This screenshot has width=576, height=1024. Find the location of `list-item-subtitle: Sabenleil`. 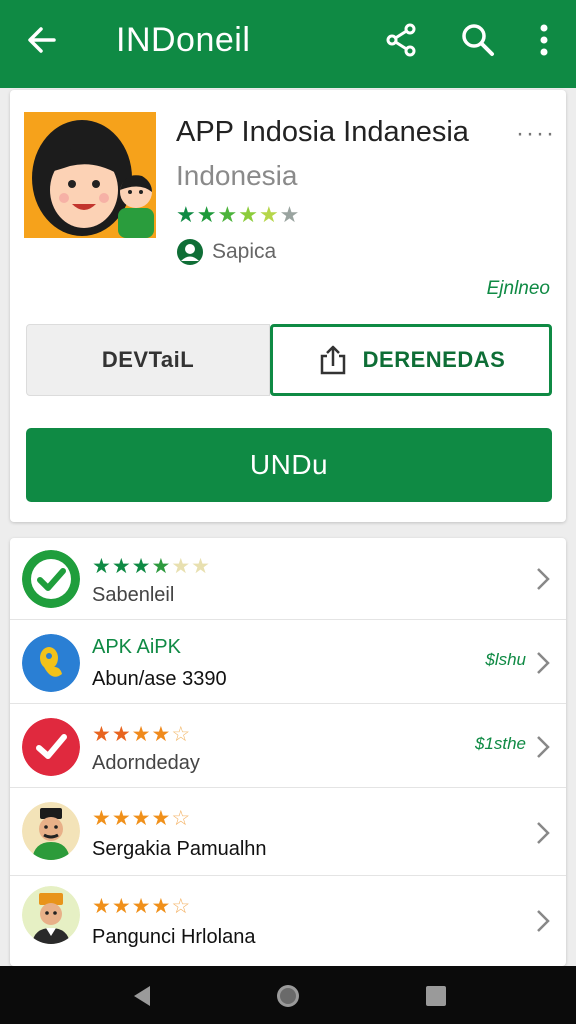

list-item-subtitle: Sabenleil is located at coordinates (133, 595).